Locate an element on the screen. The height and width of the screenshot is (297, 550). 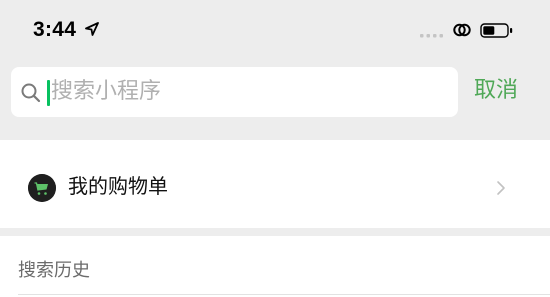
location-arrow-icon is located at coordinates (92, 29).